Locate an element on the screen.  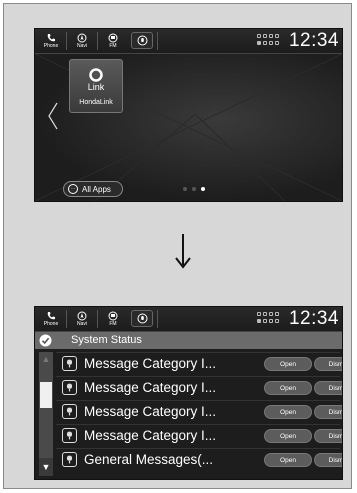
scroll-up-icon: ▲ is located at coordinates (46, 359).